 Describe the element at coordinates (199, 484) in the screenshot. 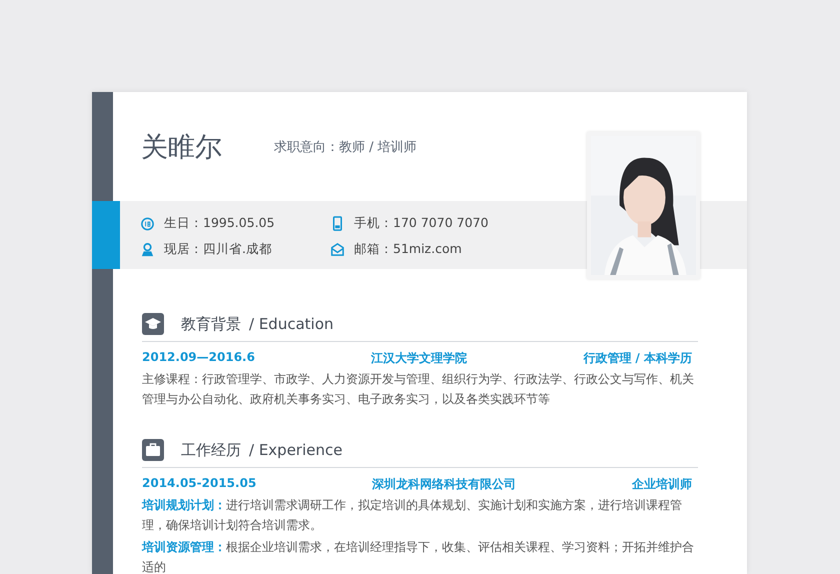

I see `entry-date: 2014.05-2015.05` at that location.